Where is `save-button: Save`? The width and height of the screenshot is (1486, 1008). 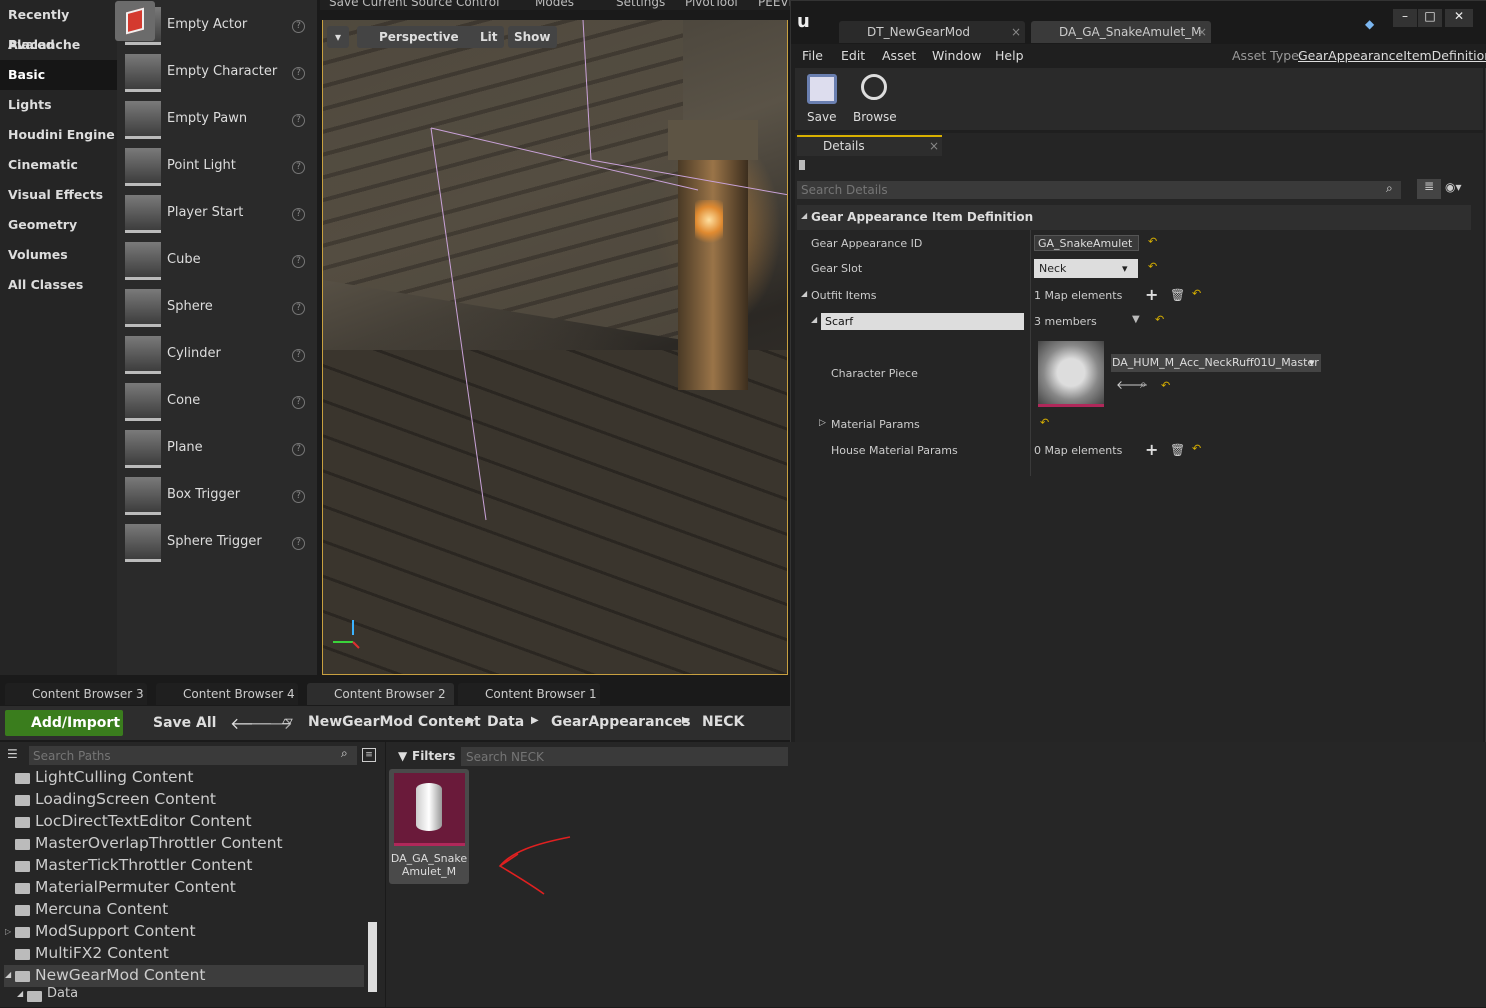
save-button: Save is located at coordinates (822, 98).